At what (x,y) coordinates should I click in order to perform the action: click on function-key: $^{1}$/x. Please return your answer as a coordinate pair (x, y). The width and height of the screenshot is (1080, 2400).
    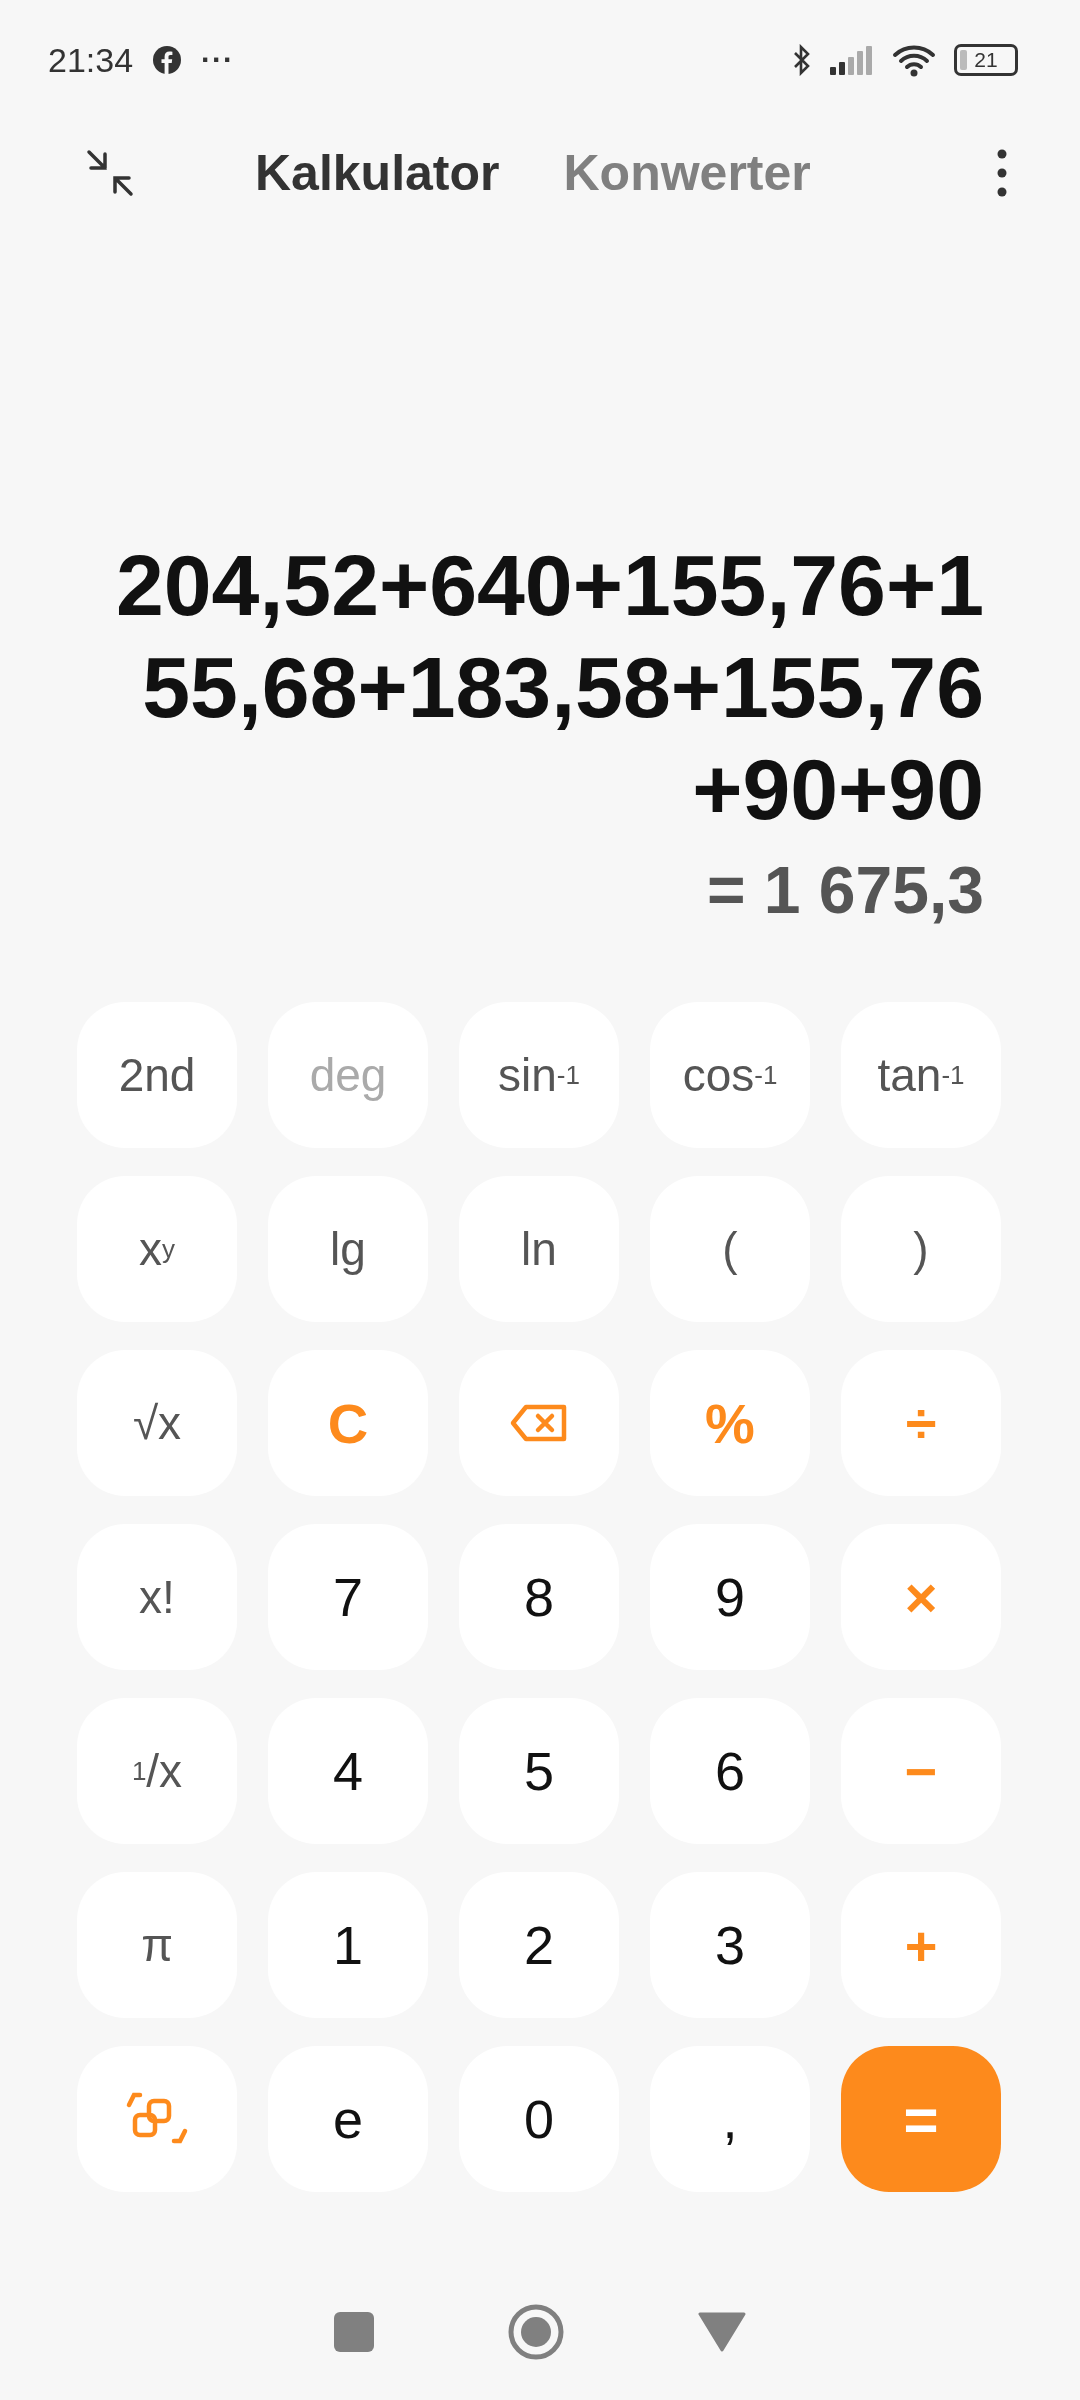
    Looking at the image, I should click on (157, 1771).